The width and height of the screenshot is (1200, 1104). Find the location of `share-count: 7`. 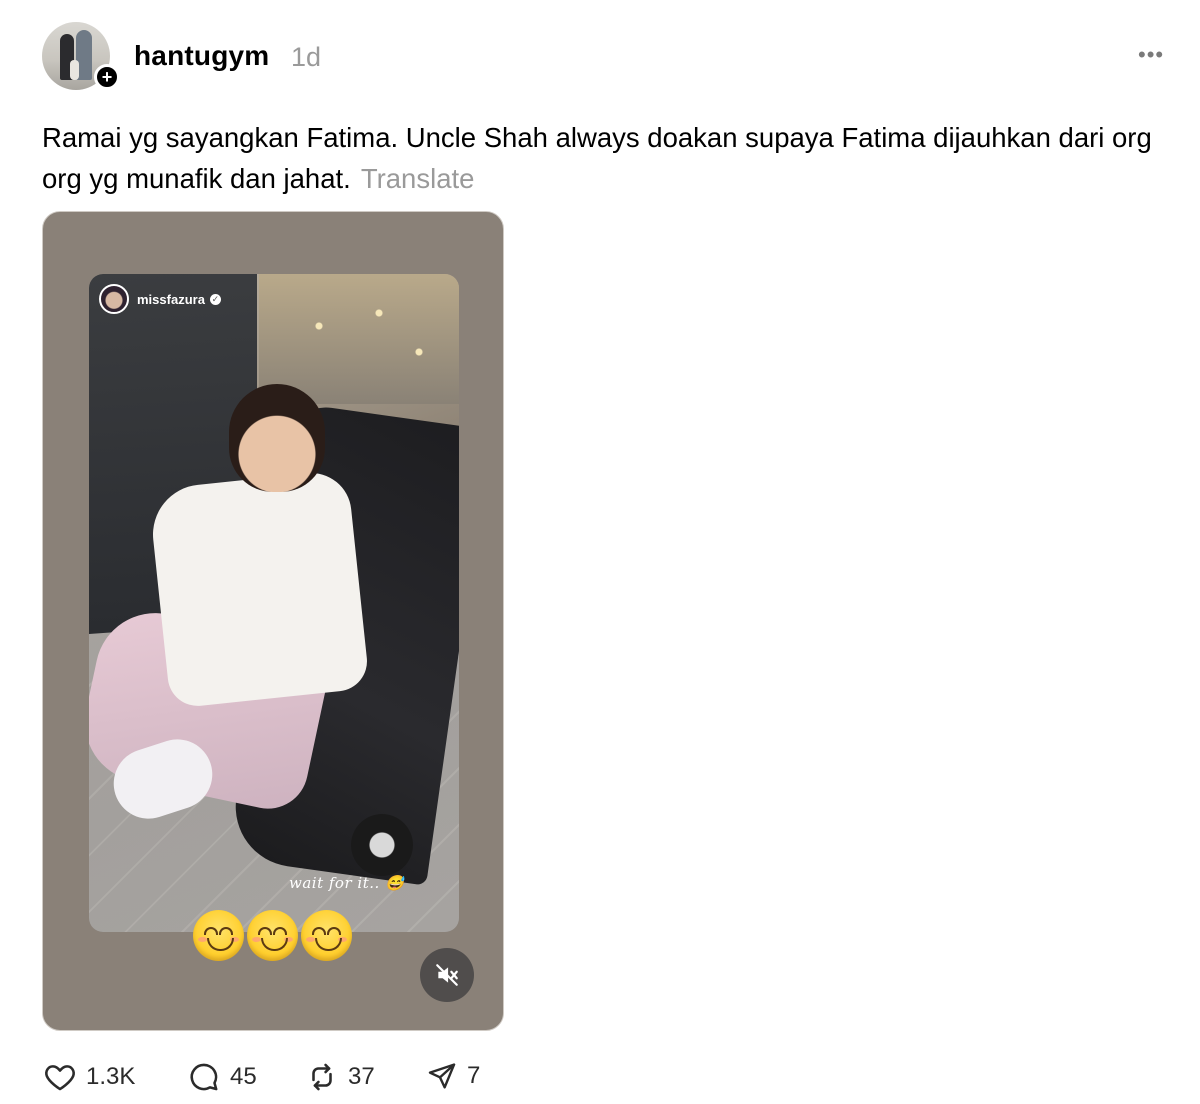

share-count: 7 is located at coordinates (474, 1075).